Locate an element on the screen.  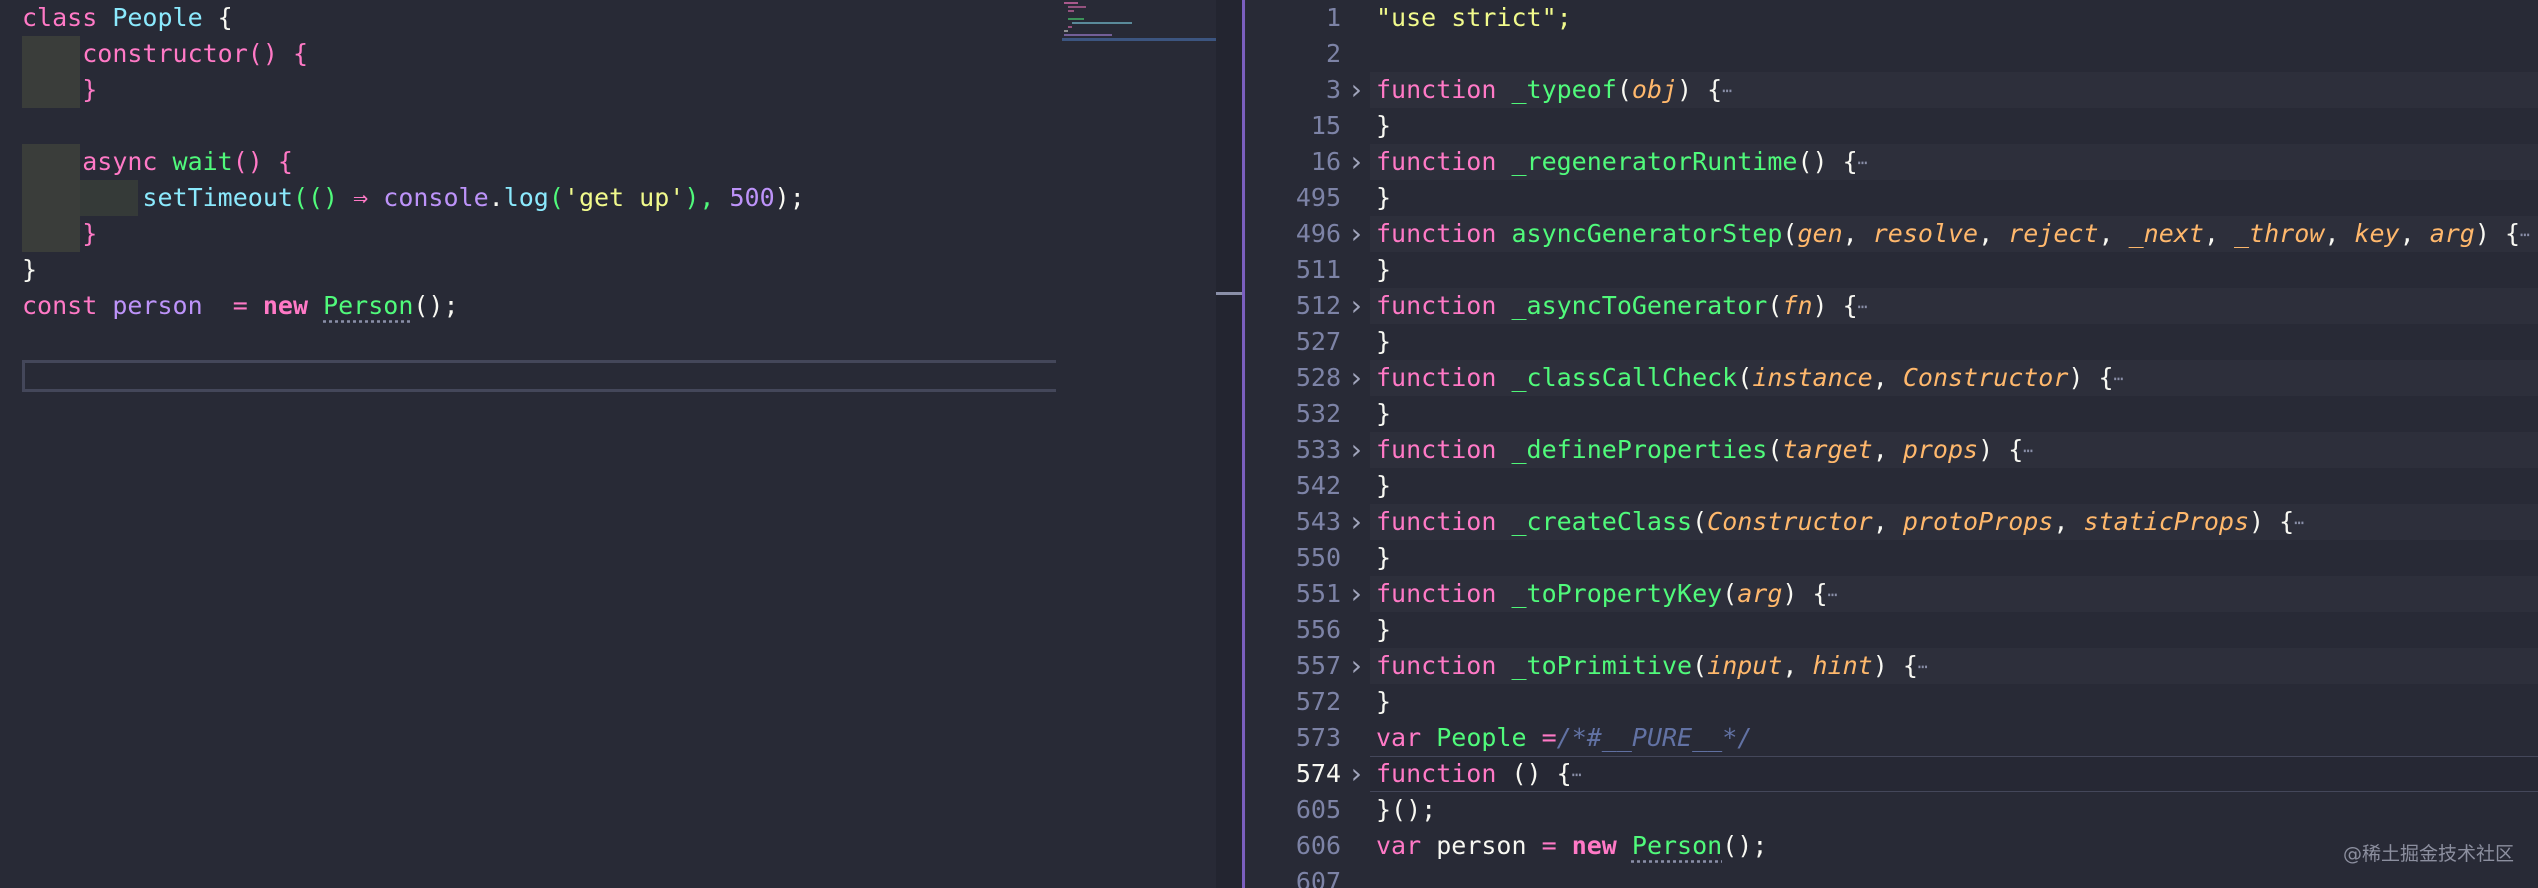
code-token: () { is located at coordinates (278, 53).